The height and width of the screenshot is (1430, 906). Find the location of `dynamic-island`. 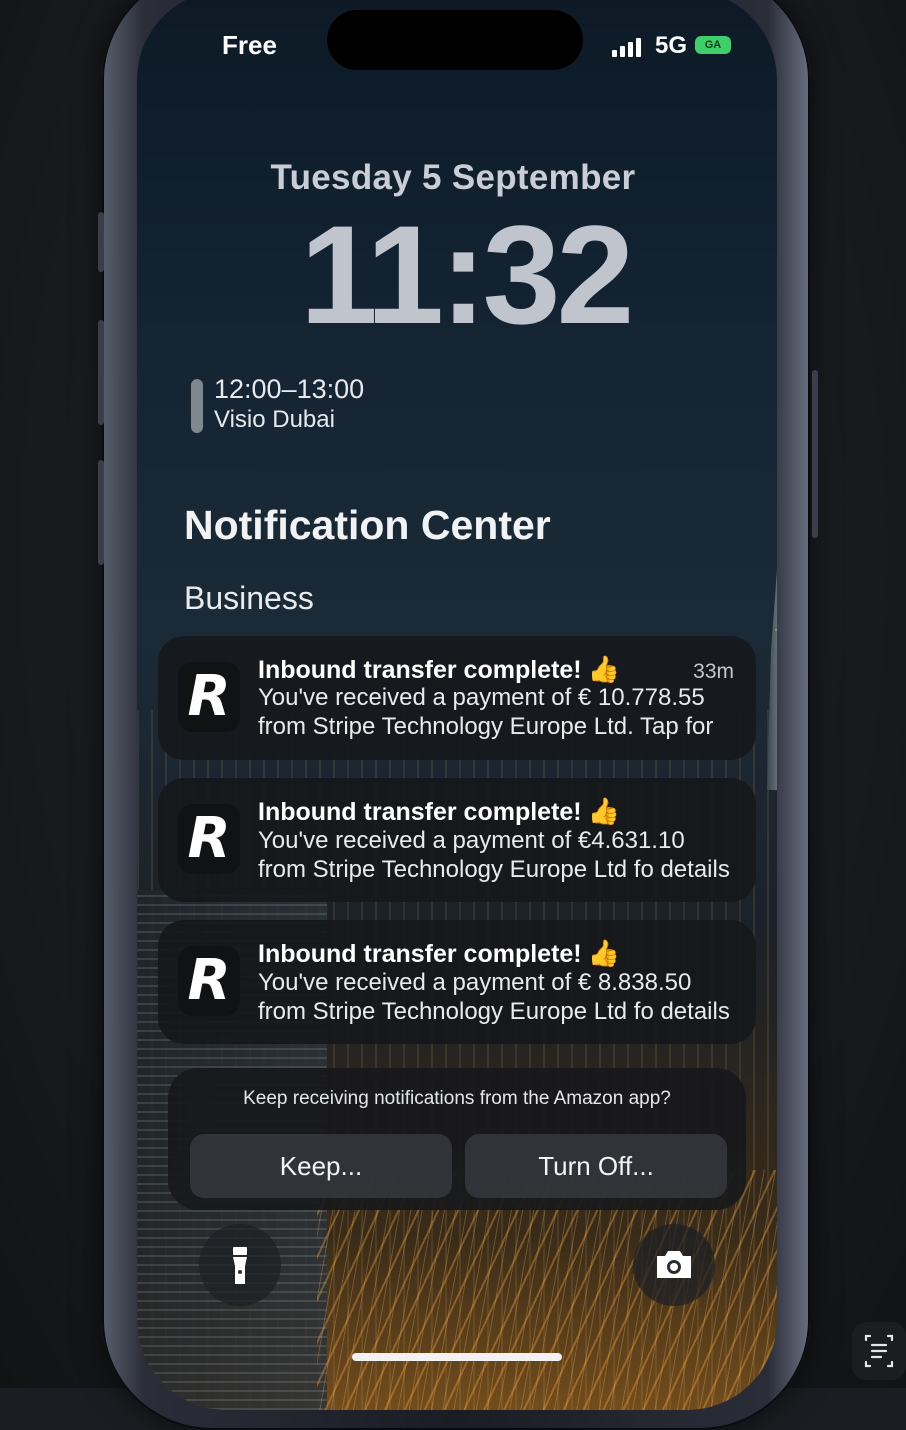

dynamic-island is located at coordinates (455, 40).